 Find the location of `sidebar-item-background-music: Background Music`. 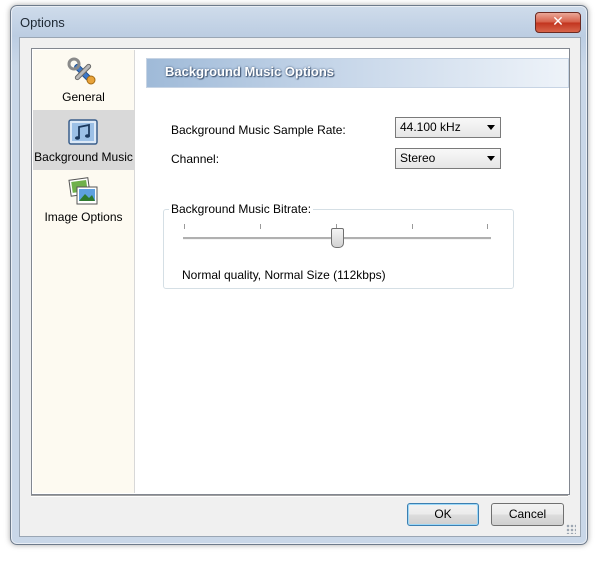

sidebar-item-background-music: Background Music is located at coordinates (83, 140).